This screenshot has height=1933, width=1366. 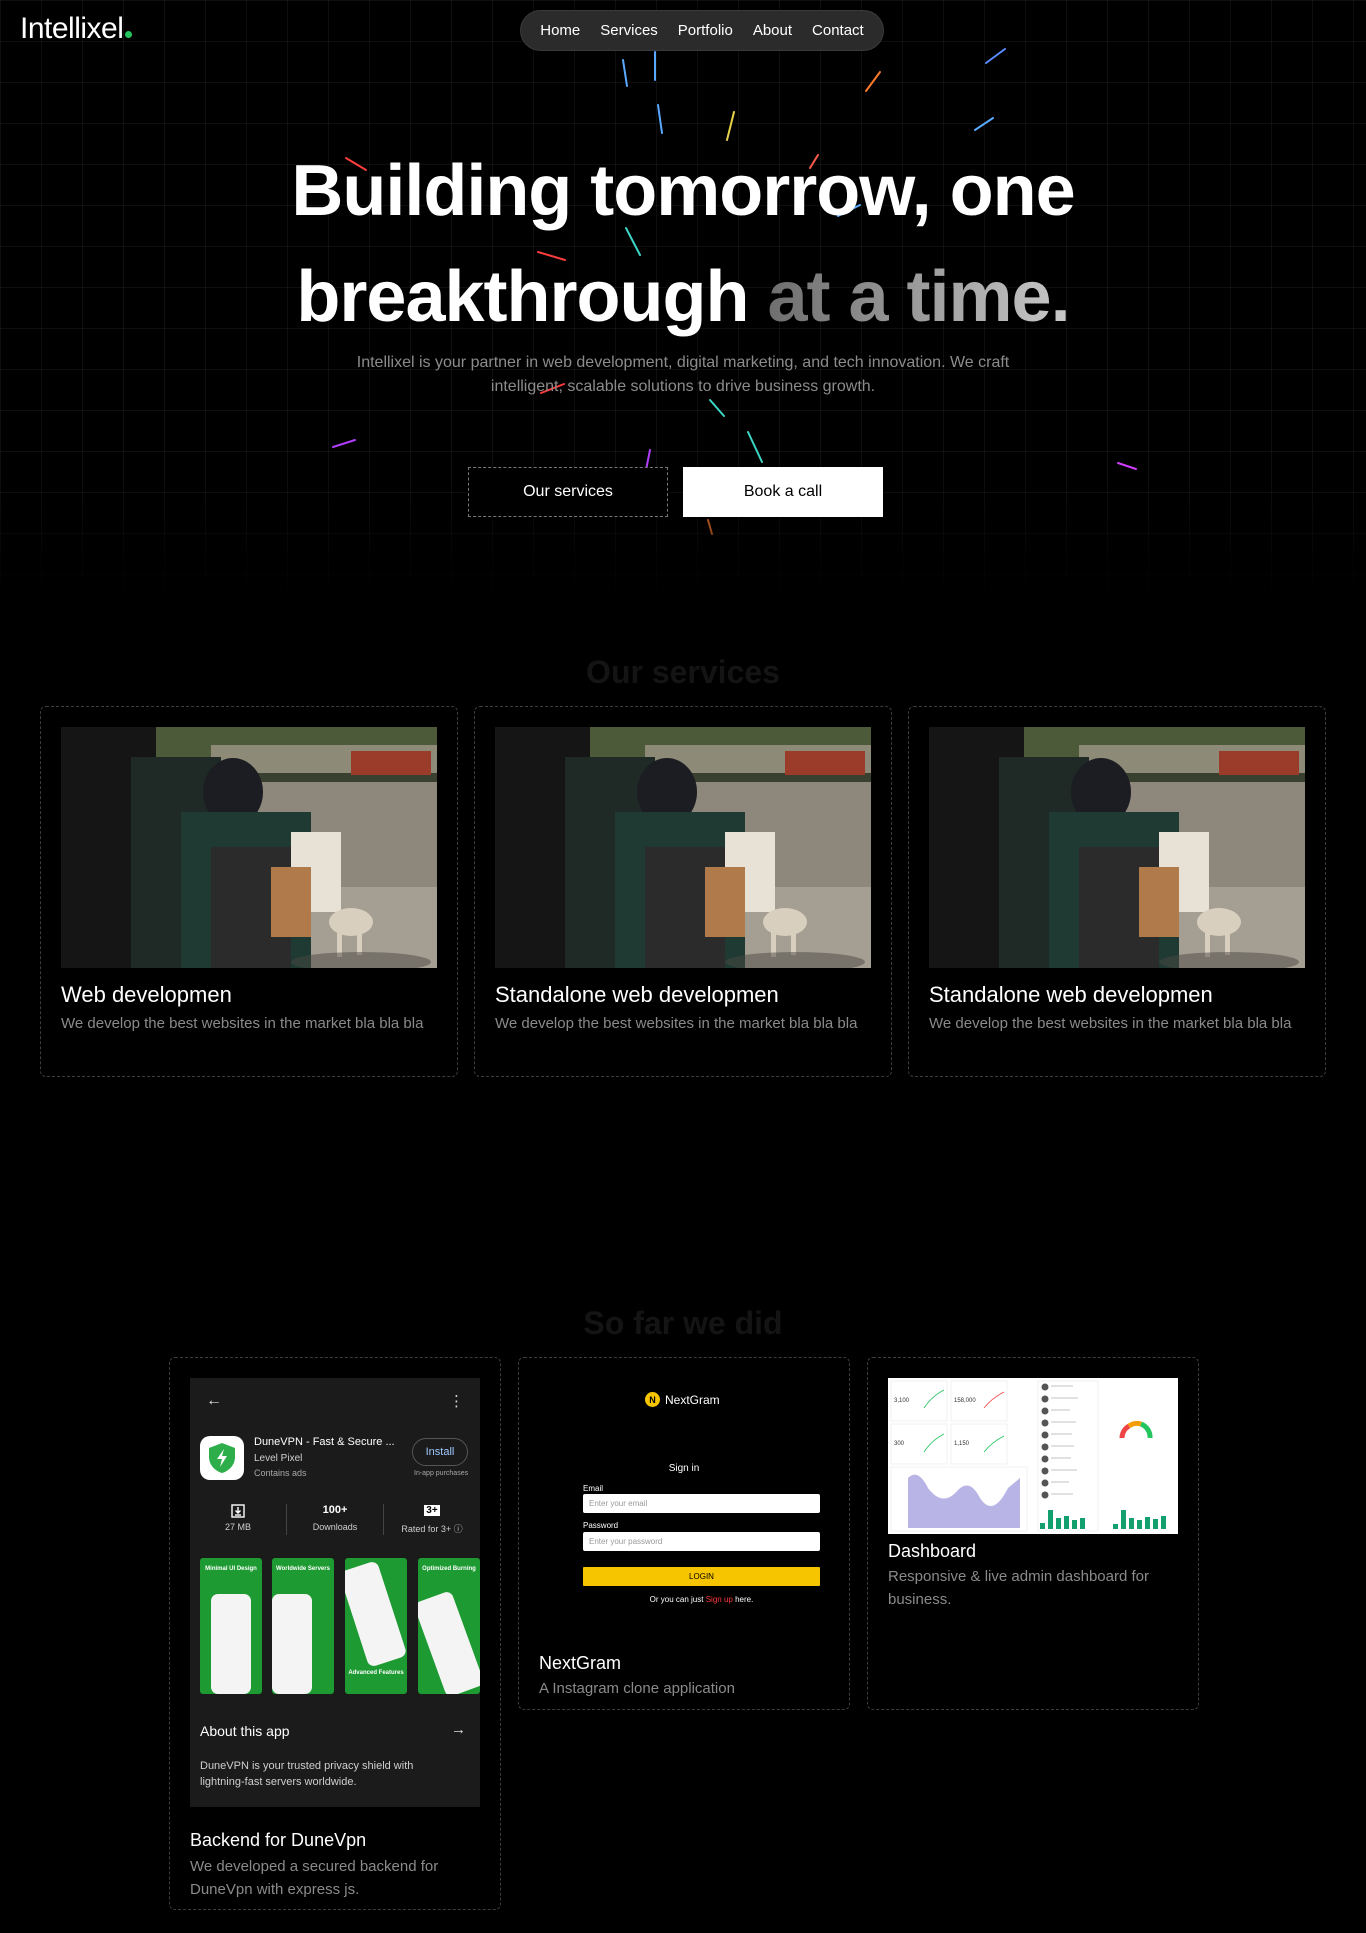 I want to click on password-label: Password, so click(x=601, y=1525).